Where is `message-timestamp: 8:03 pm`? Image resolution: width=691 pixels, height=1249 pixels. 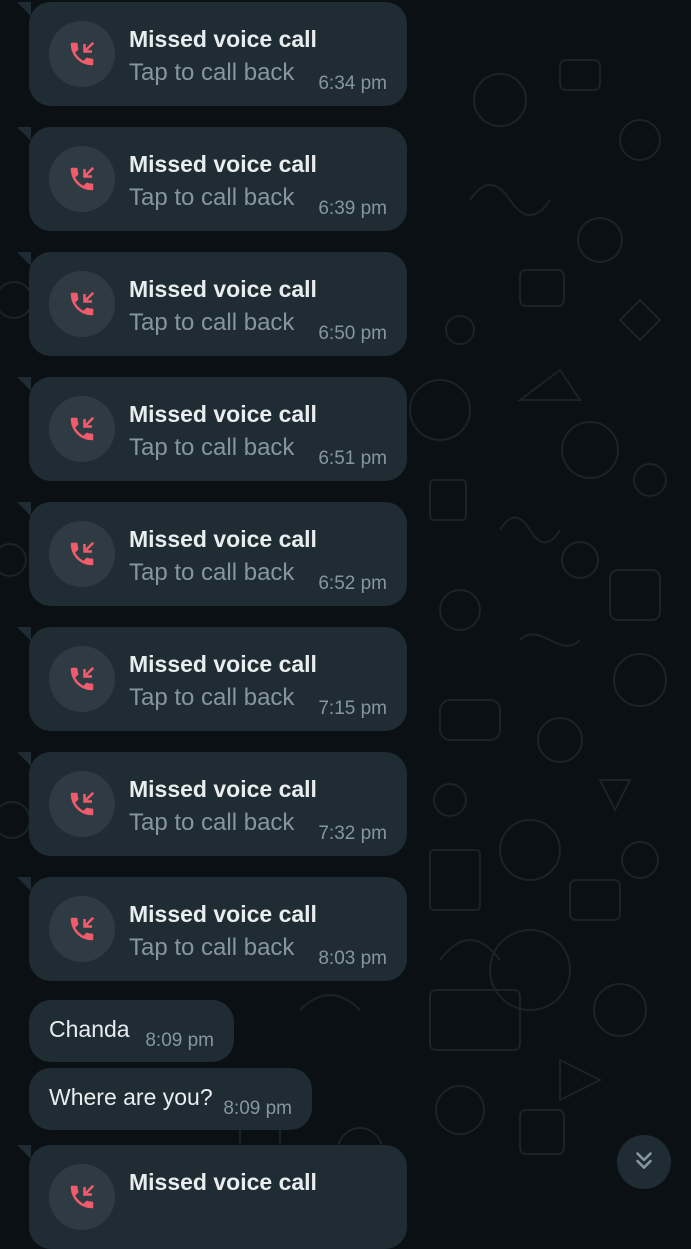
message-timestamp: 8:03 pm is located at coordinates (352, 958).